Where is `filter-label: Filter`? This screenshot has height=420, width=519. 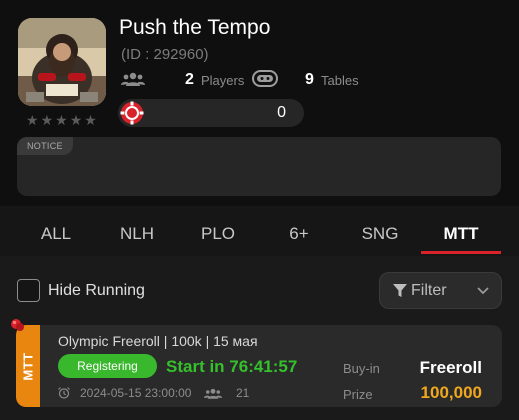 filter-label: Filter is located at coordinates (429, 290).